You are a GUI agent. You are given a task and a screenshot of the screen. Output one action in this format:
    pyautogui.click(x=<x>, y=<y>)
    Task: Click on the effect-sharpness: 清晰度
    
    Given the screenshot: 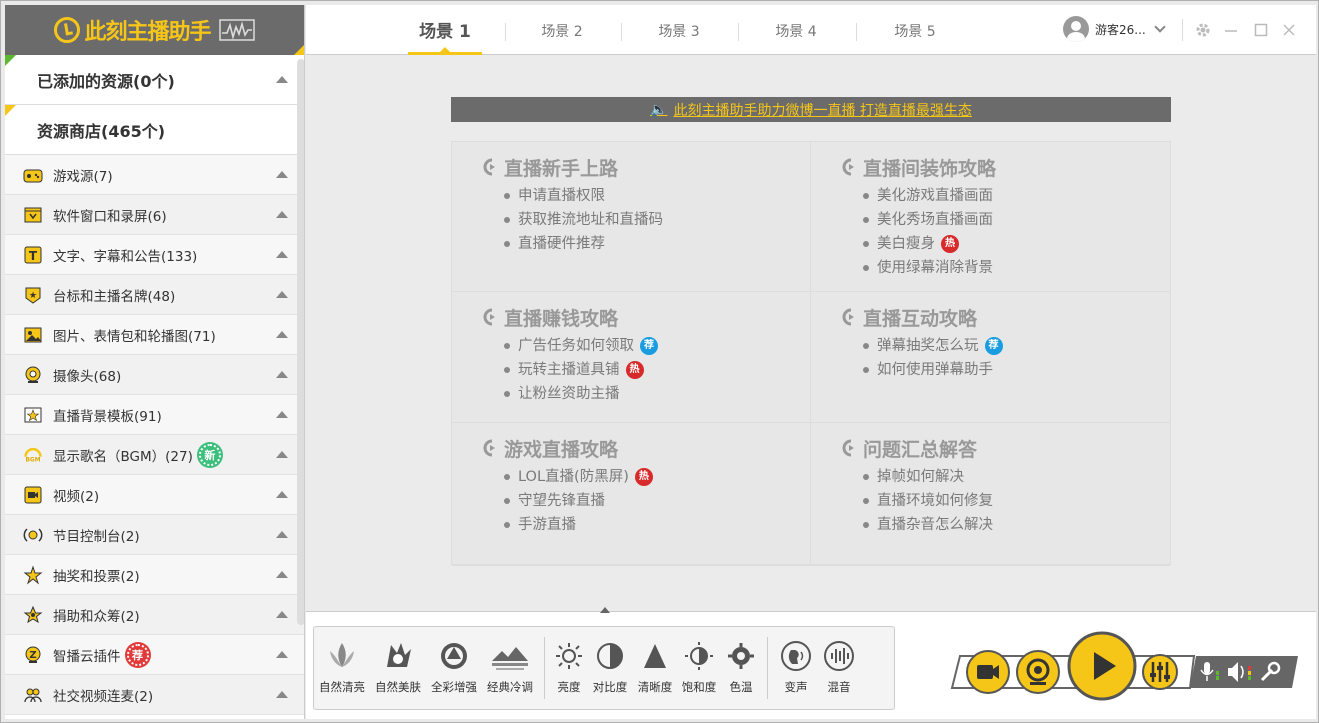 What is the action you would take?
    pyautogui.click(x=655, y=669)
    